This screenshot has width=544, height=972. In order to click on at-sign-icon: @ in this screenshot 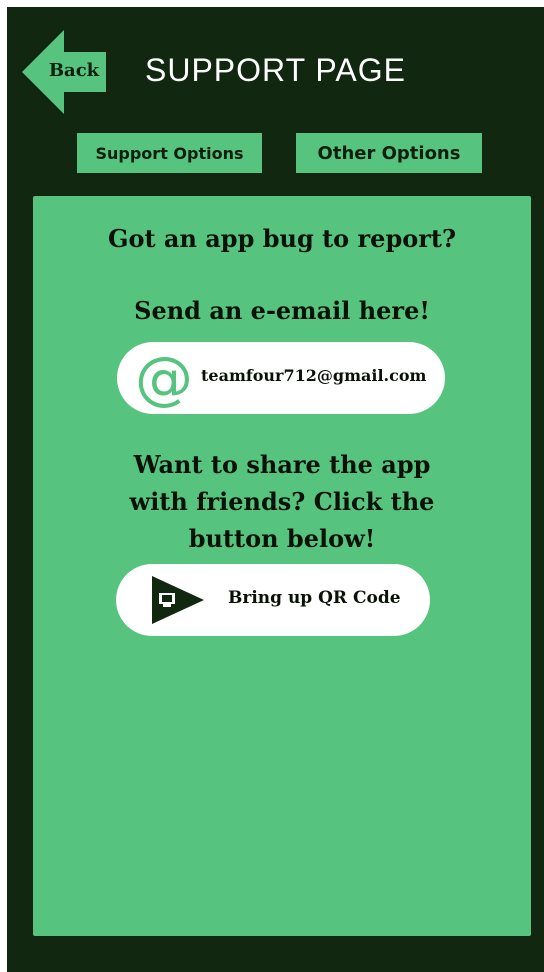, I will do `click(164, 378)`.